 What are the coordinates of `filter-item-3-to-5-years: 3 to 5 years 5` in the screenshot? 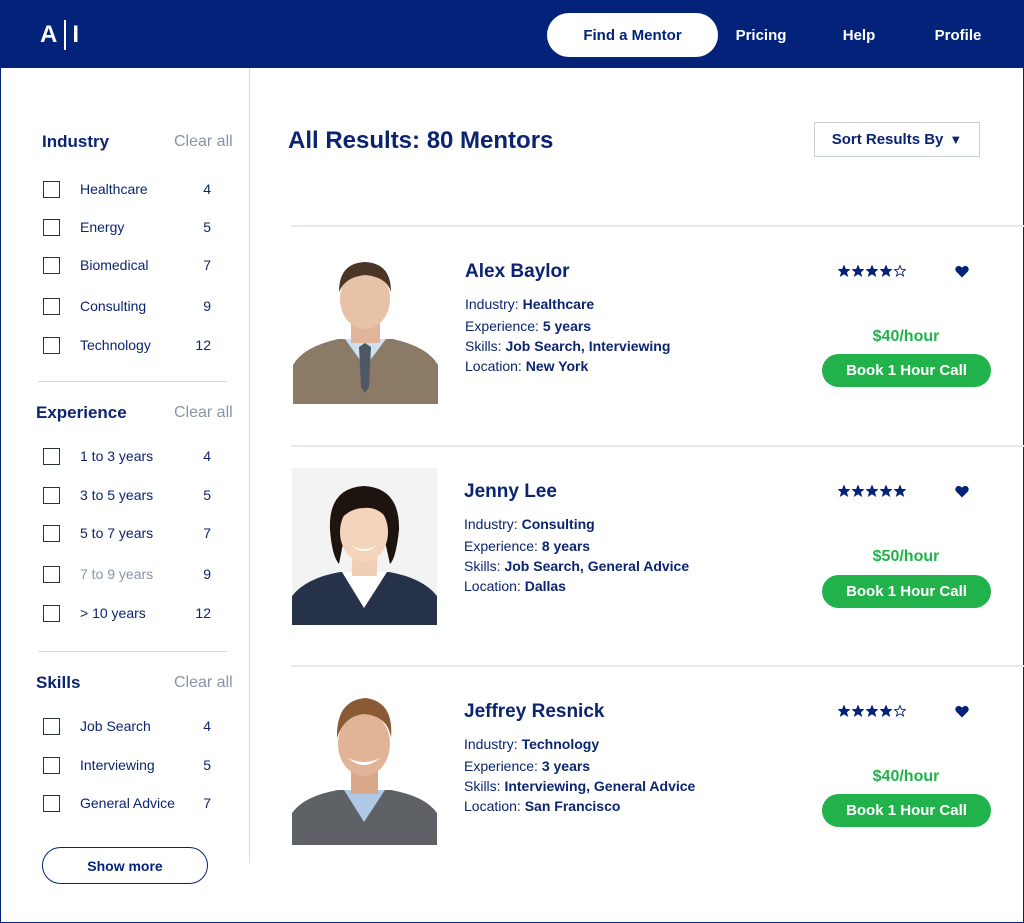 It's located at (133, 495).